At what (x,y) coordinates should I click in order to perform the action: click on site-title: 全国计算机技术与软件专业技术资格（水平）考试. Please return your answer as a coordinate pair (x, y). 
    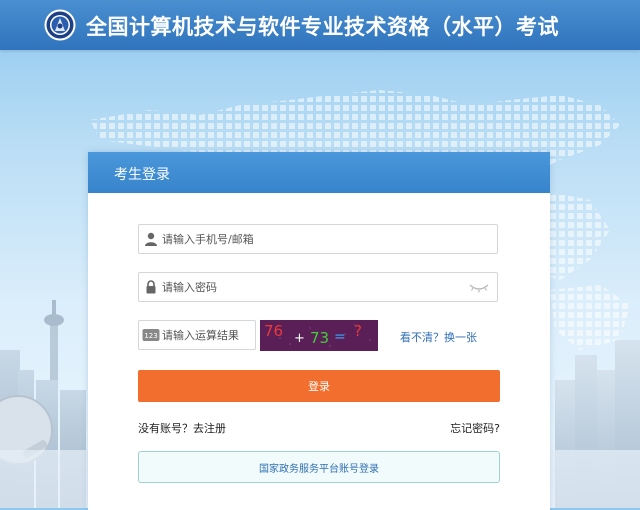
    Looking at the image, I should click on (322, 27).